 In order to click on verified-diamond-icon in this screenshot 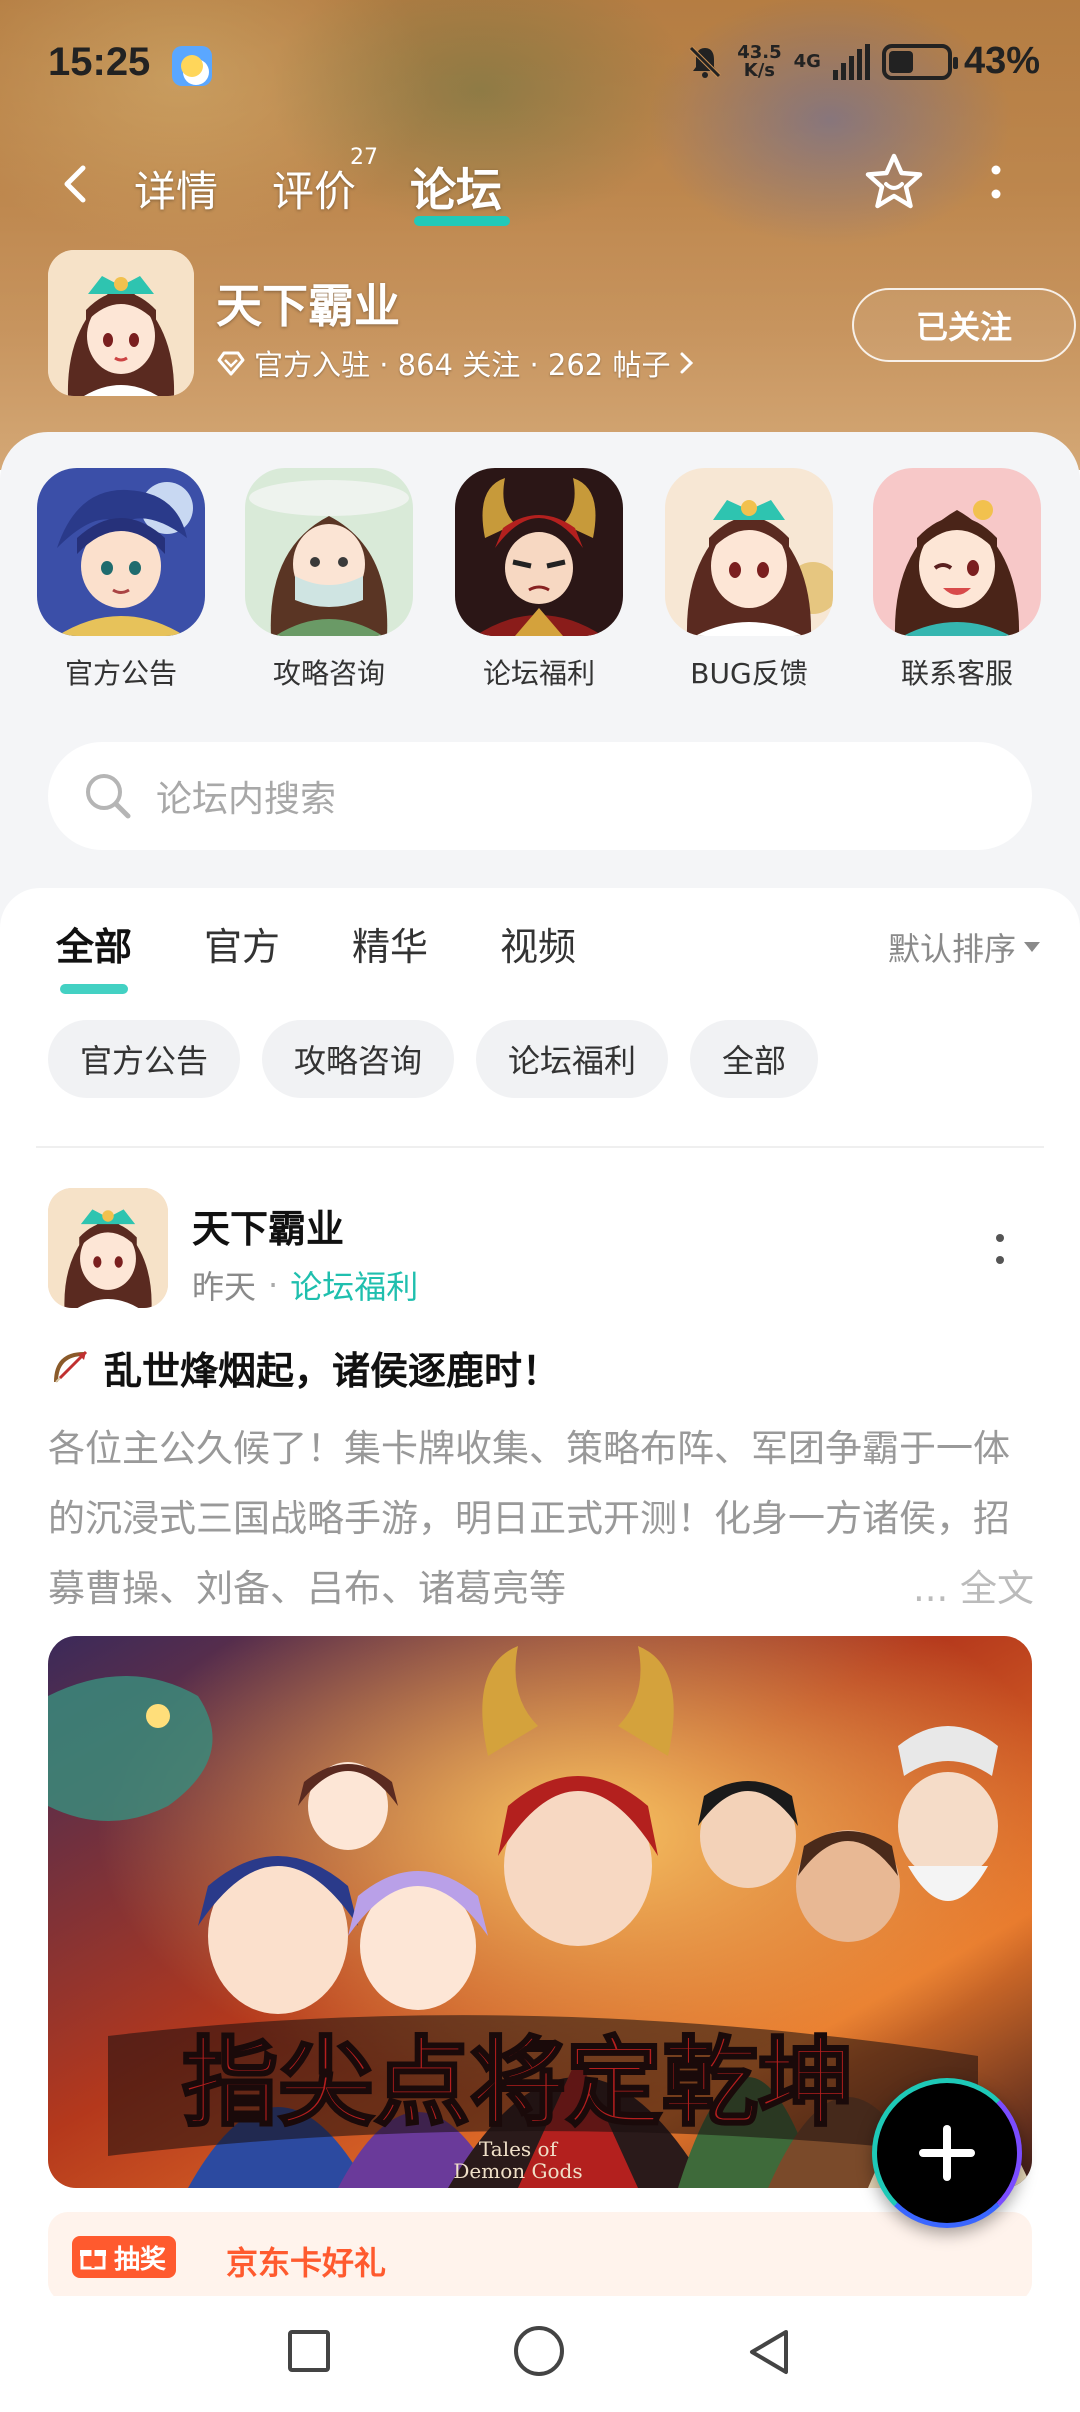, I will do `click(231, 363)`.